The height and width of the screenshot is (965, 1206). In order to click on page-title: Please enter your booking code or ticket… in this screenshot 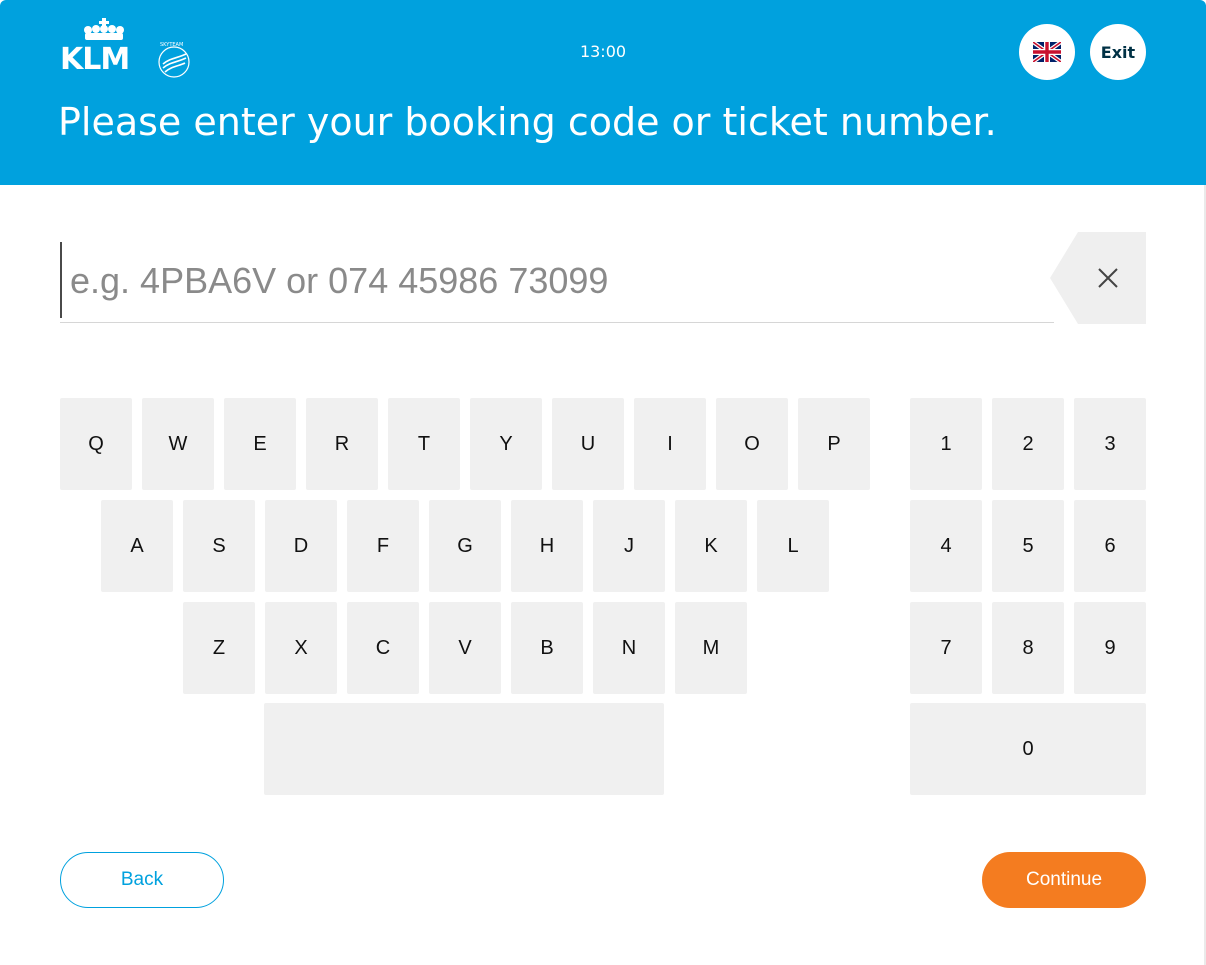, I will do `click(527, 122)`.